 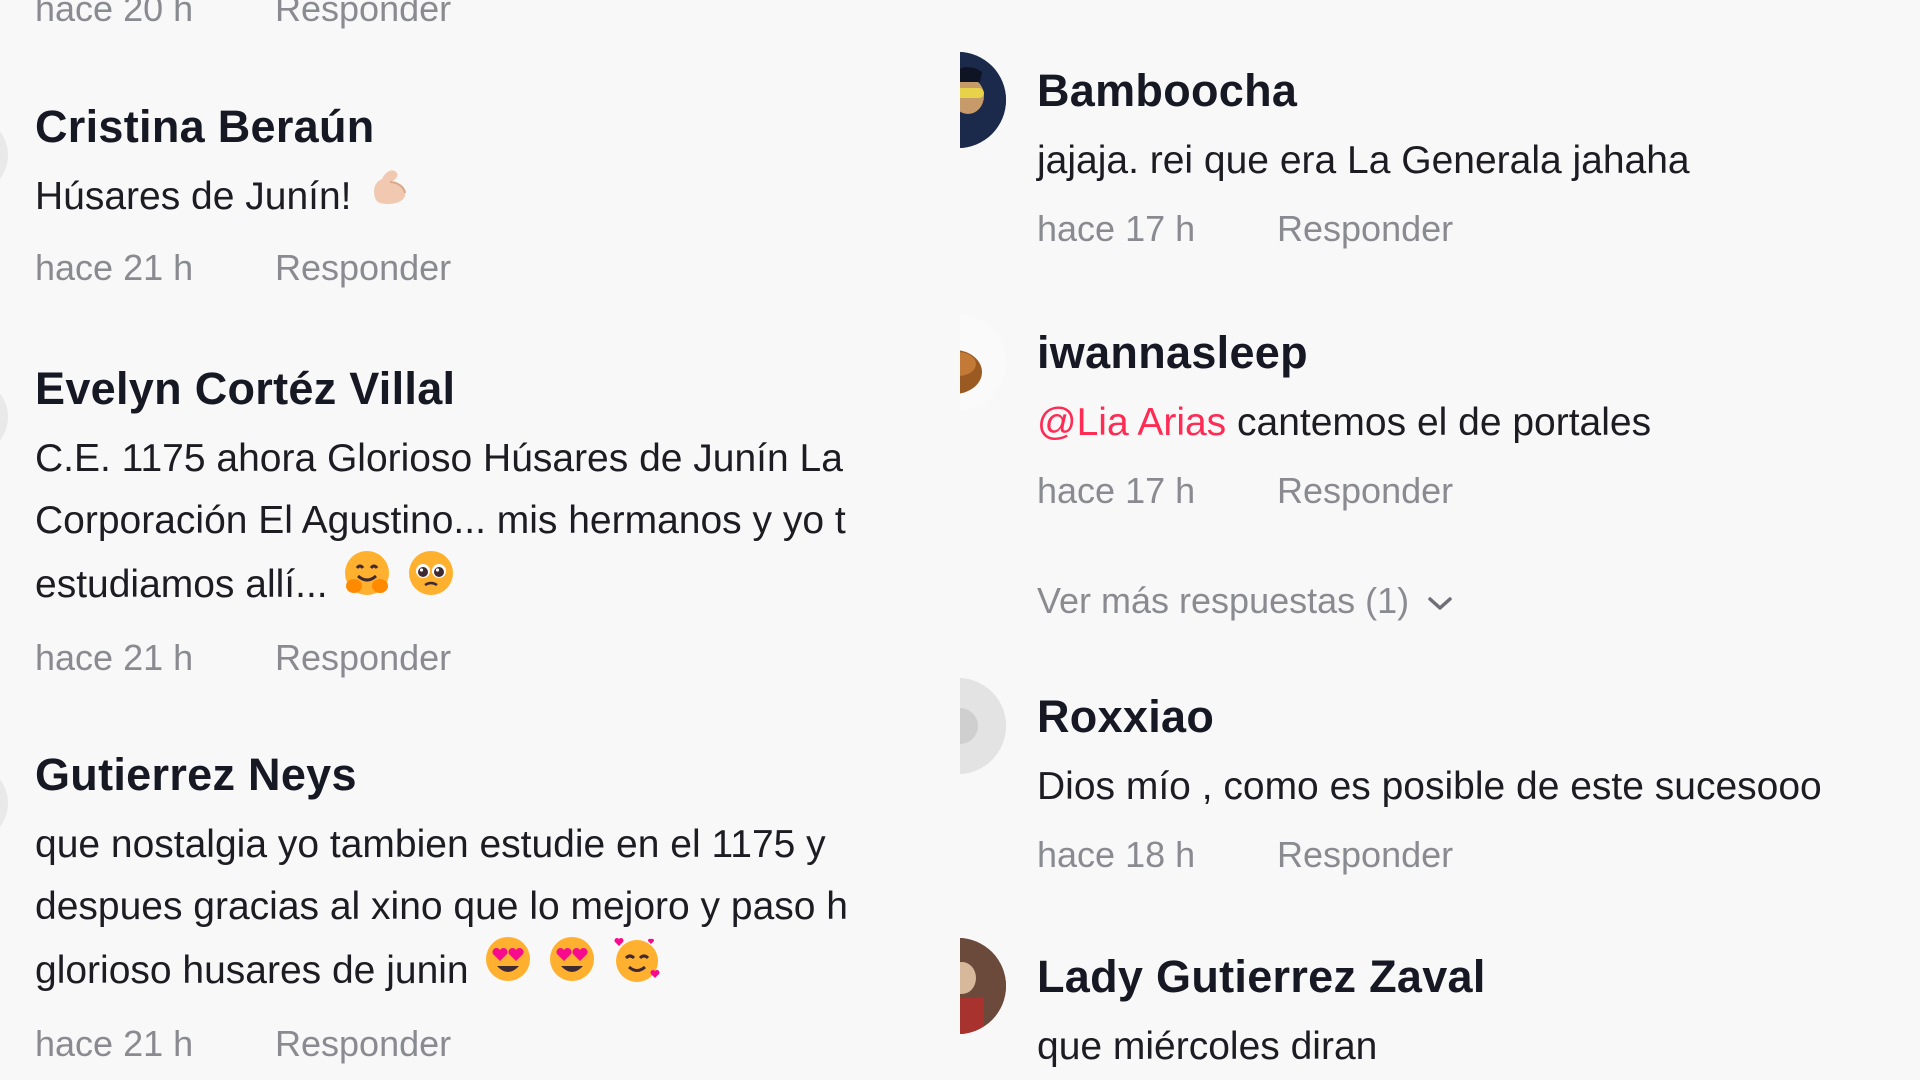 What do you see at coordinates (497, 389) in the screenshot?
I see `comment-author: Evelyn Cortéz Villal` at bounding box center [497, 389].